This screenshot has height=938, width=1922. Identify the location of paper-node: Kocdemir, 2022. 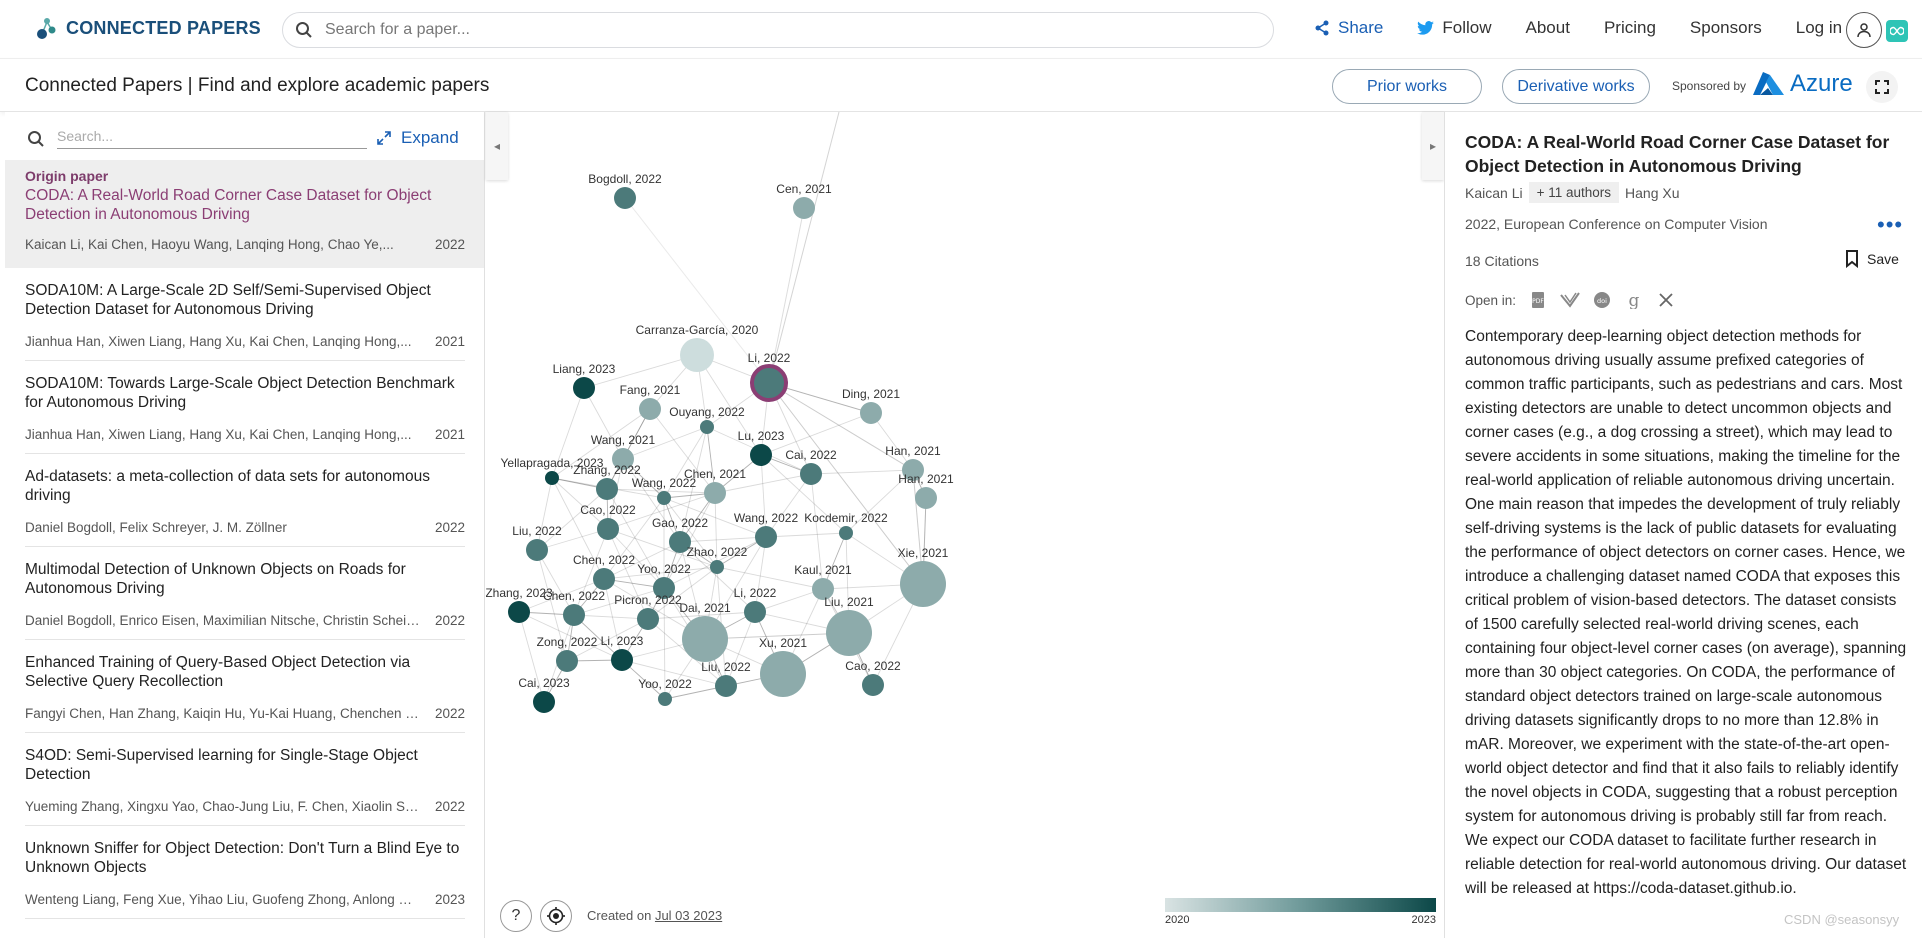
(846, 525).